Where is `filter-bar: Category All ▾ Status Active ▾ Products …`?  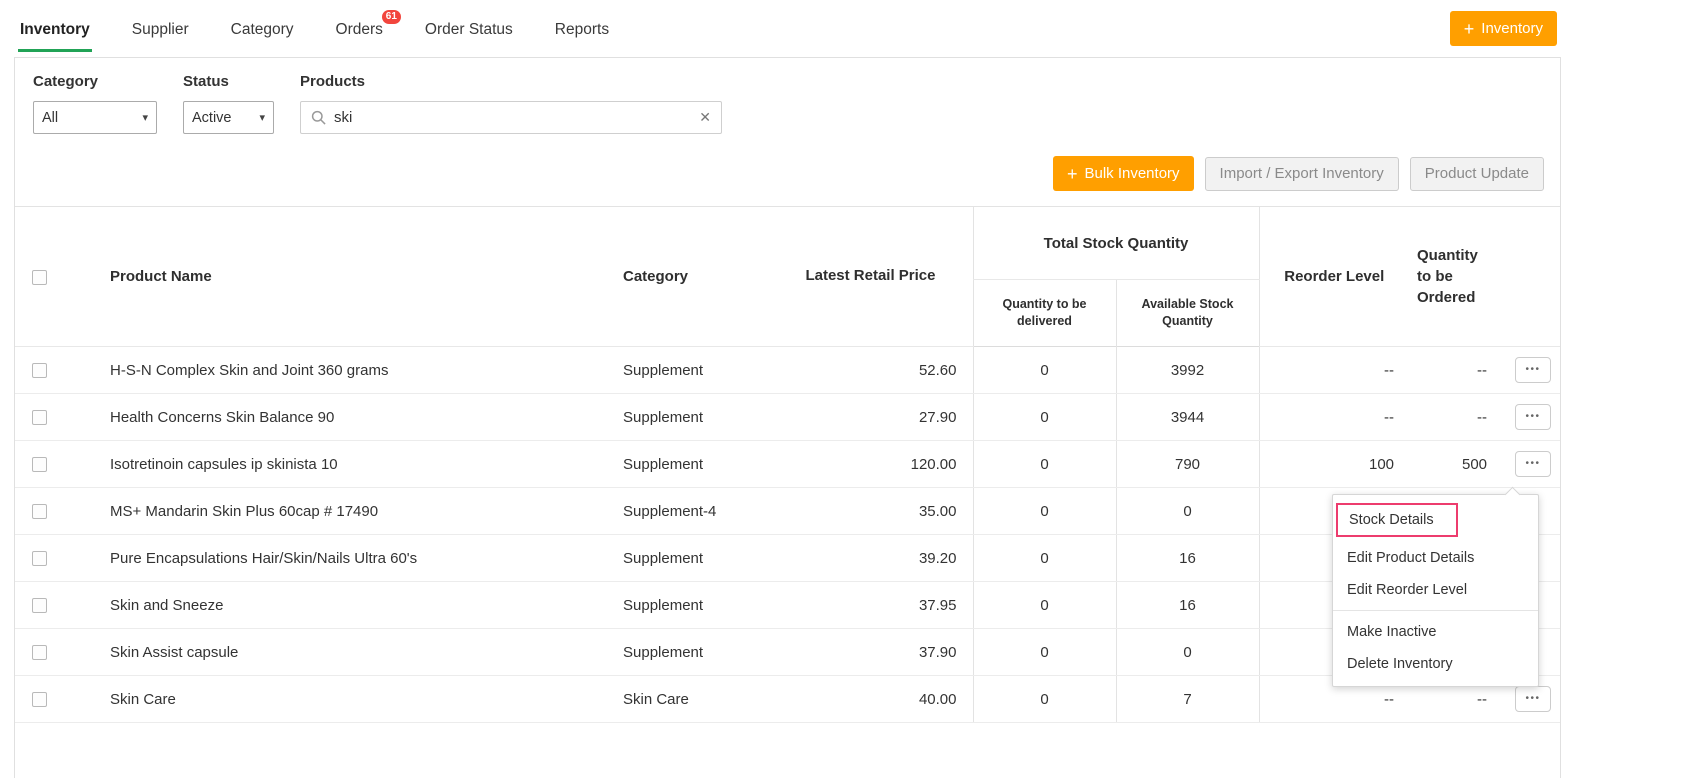 filter-bar: Category All ▾ Status Active ▾ Products … is located at coordinates (787, 104).